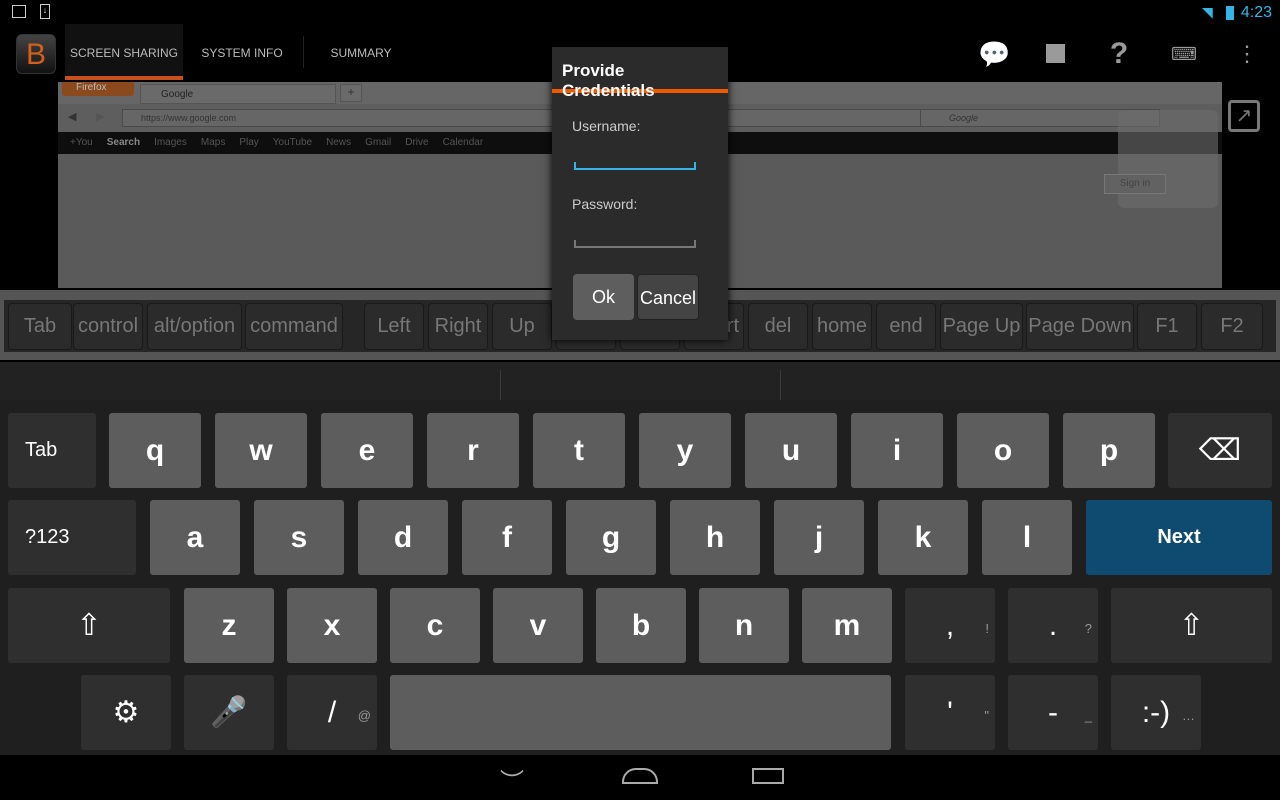 Image resolution: width=1280 pixels, height=800 pixels. Describe the element at coordinates (123, 142) in the screenshot. I see `gbar-search: Search` at that location.